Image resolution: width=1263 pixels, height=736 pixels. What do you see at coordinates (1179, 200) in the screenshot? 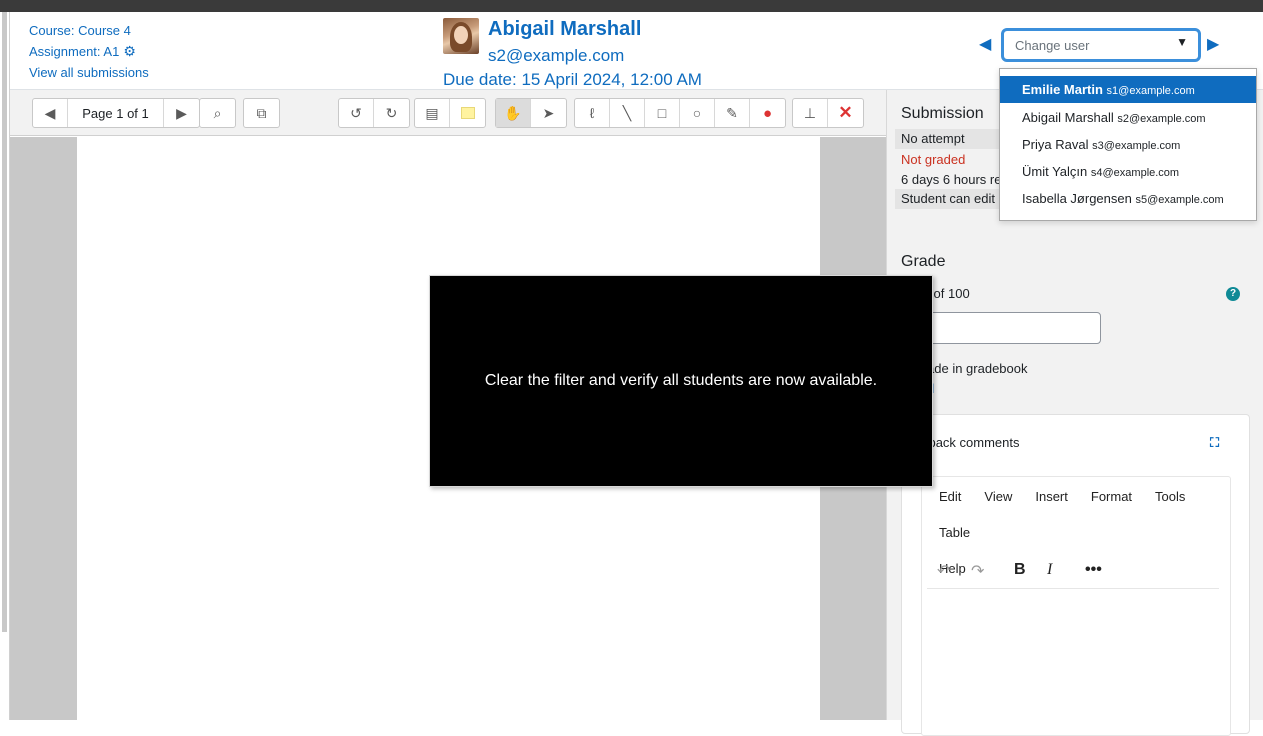
I see `user-option-email: s5@example.com` at bounding box center [1179, 200].